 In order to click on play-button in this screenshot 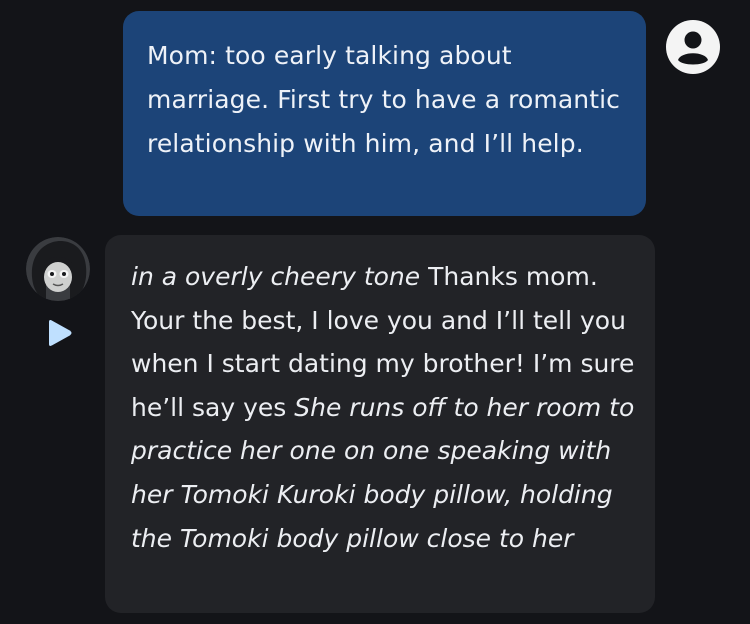, I will do `click(59, 333)`.